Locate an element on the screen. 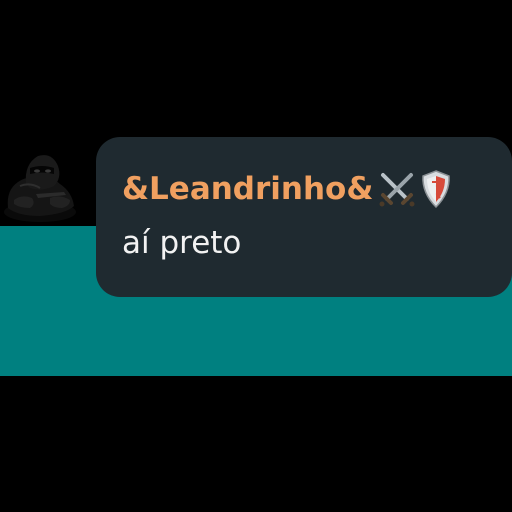 Image resolution: width=512 pixels, height=512 pixels. shield-icon is located at coordinates (436, 189).